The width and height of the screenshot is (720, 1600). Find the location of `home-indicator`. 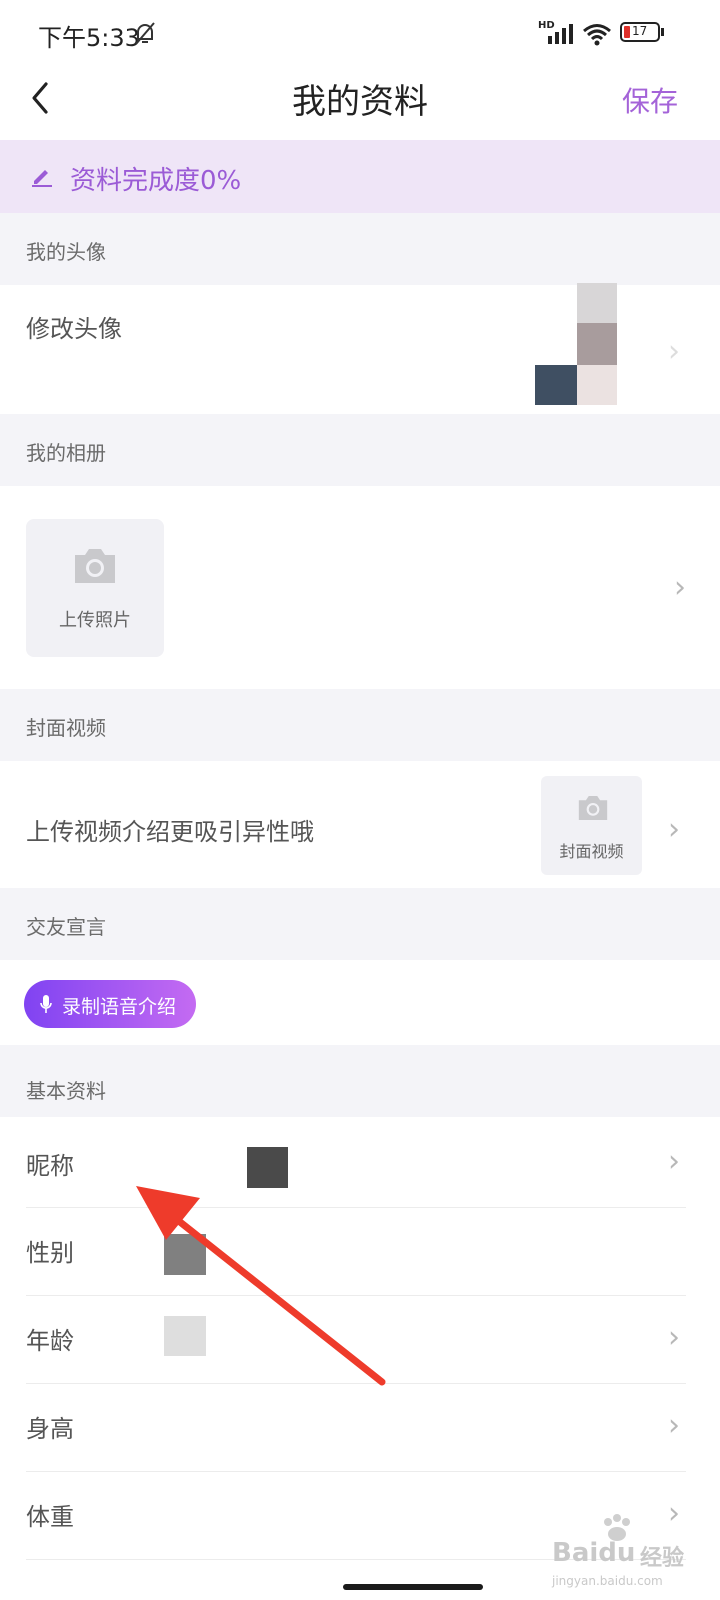

home-indicator is located at coordinates (413, 1587).